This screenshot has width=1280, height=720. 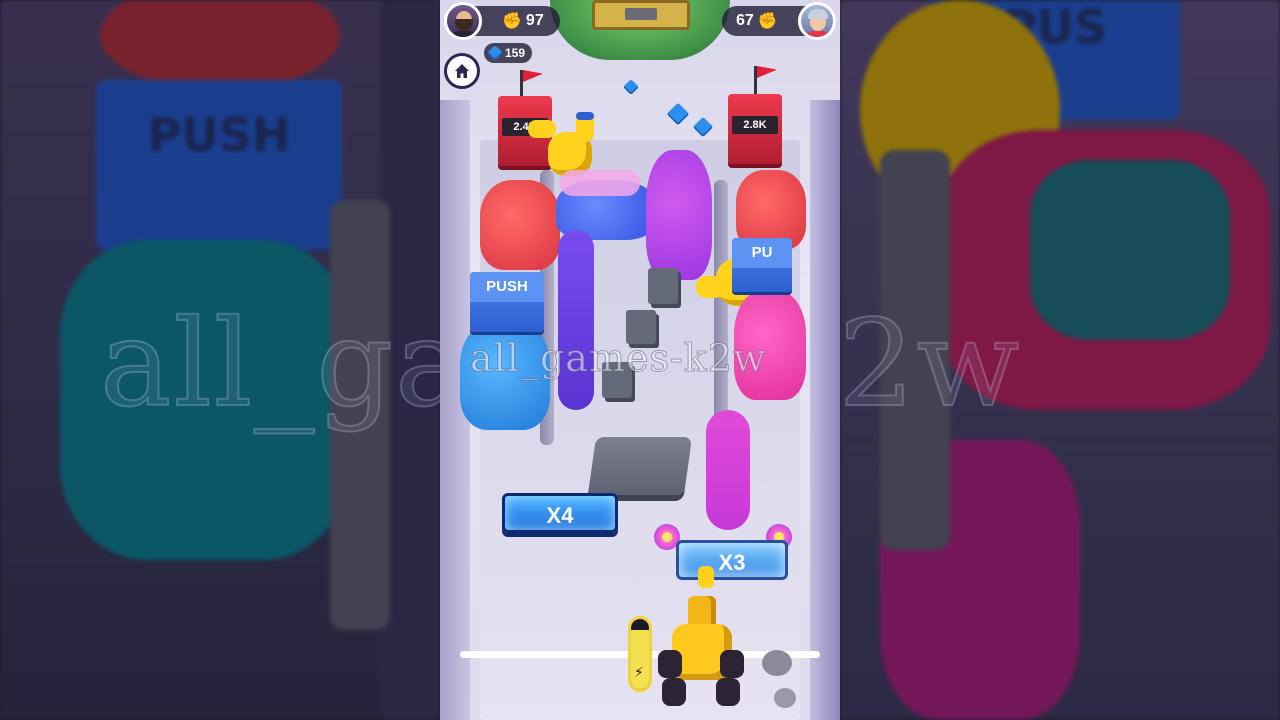 I want to click on lightning-icon: ⚡, so click(x=639, y=672).